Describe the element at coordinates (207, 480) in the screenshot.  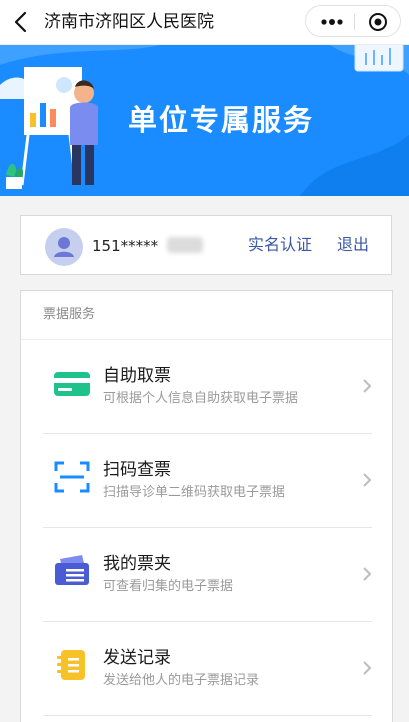
I see `service-item-scan-query: 扫码查票 扫描导诊单二维码获取电子票据` at that location.